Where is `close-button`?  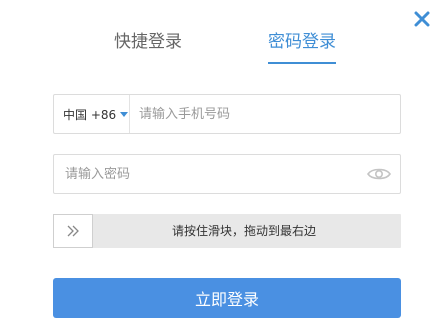 close-button is located at coordinates (422, 19).